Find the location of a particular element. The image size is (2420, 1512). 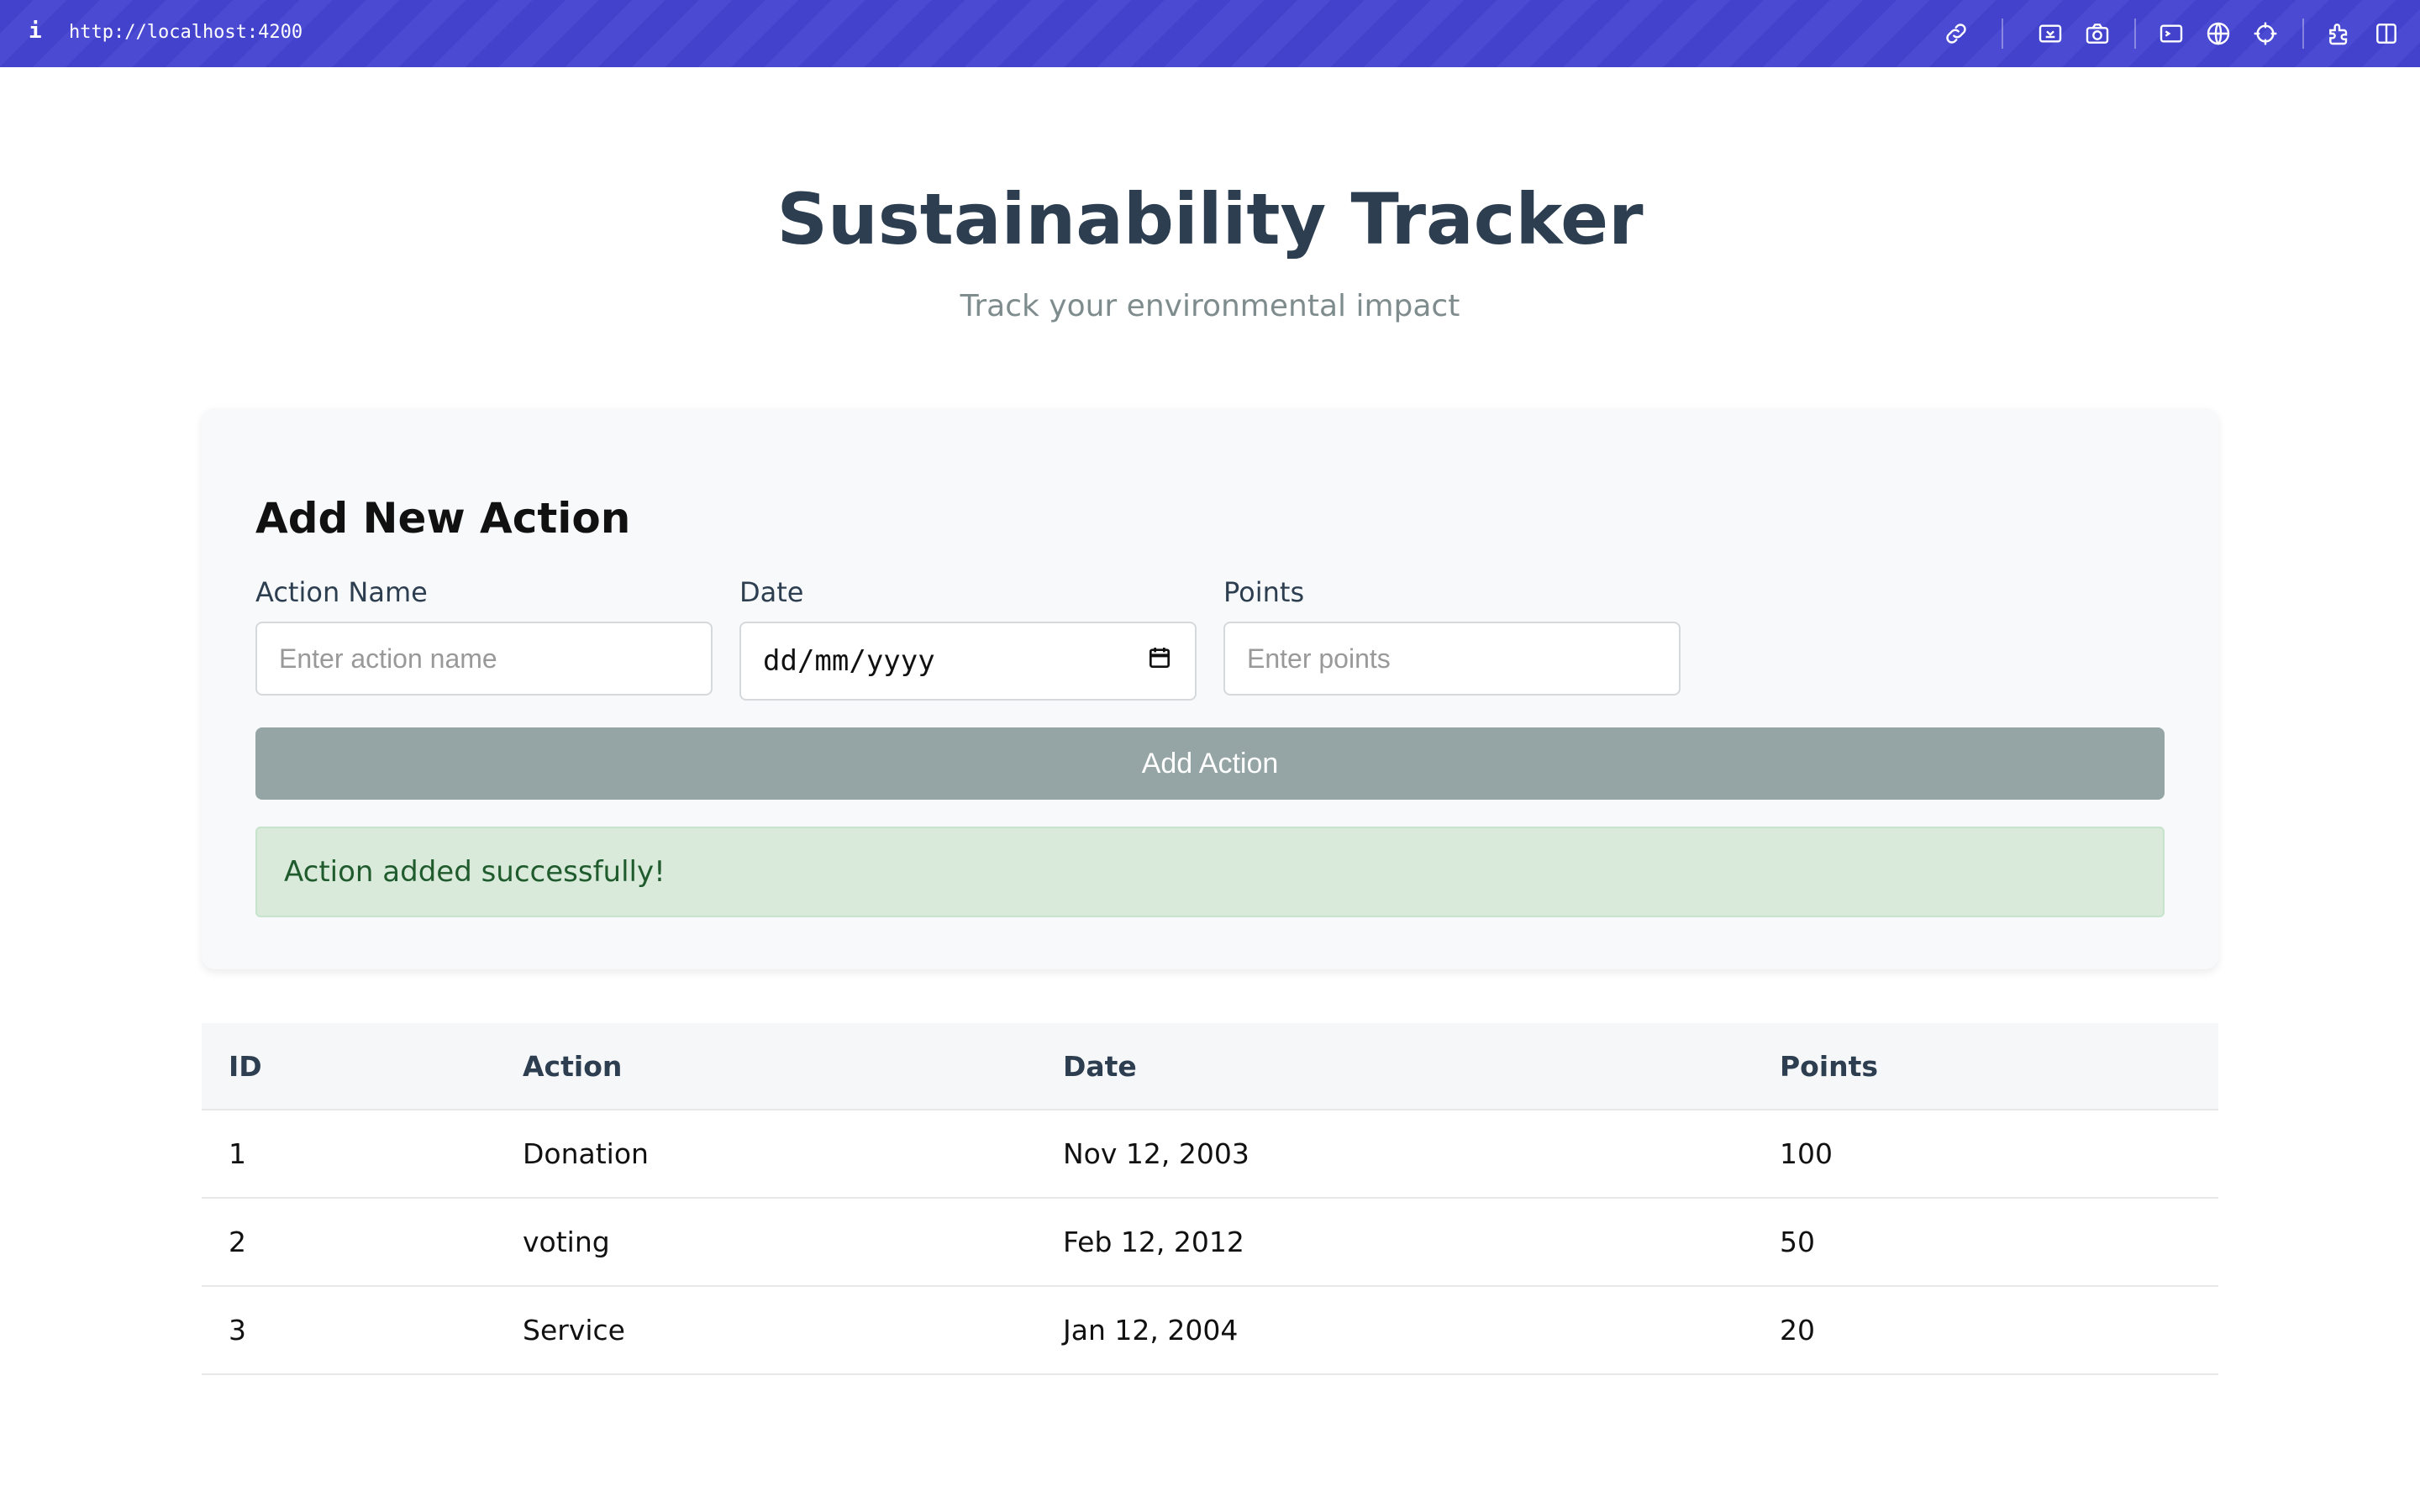

add-action-button: Add Action is located at coordinates (1210, 763).